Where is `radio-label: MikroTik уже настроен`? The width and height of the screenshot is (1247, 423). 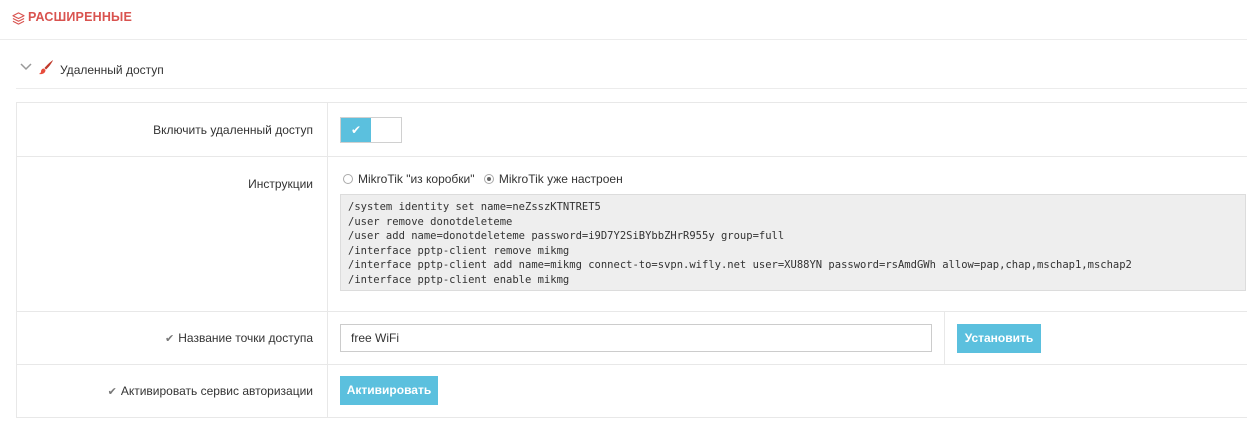
radio-label: MikroTik уже настроен is located at coordinates (560, 179).